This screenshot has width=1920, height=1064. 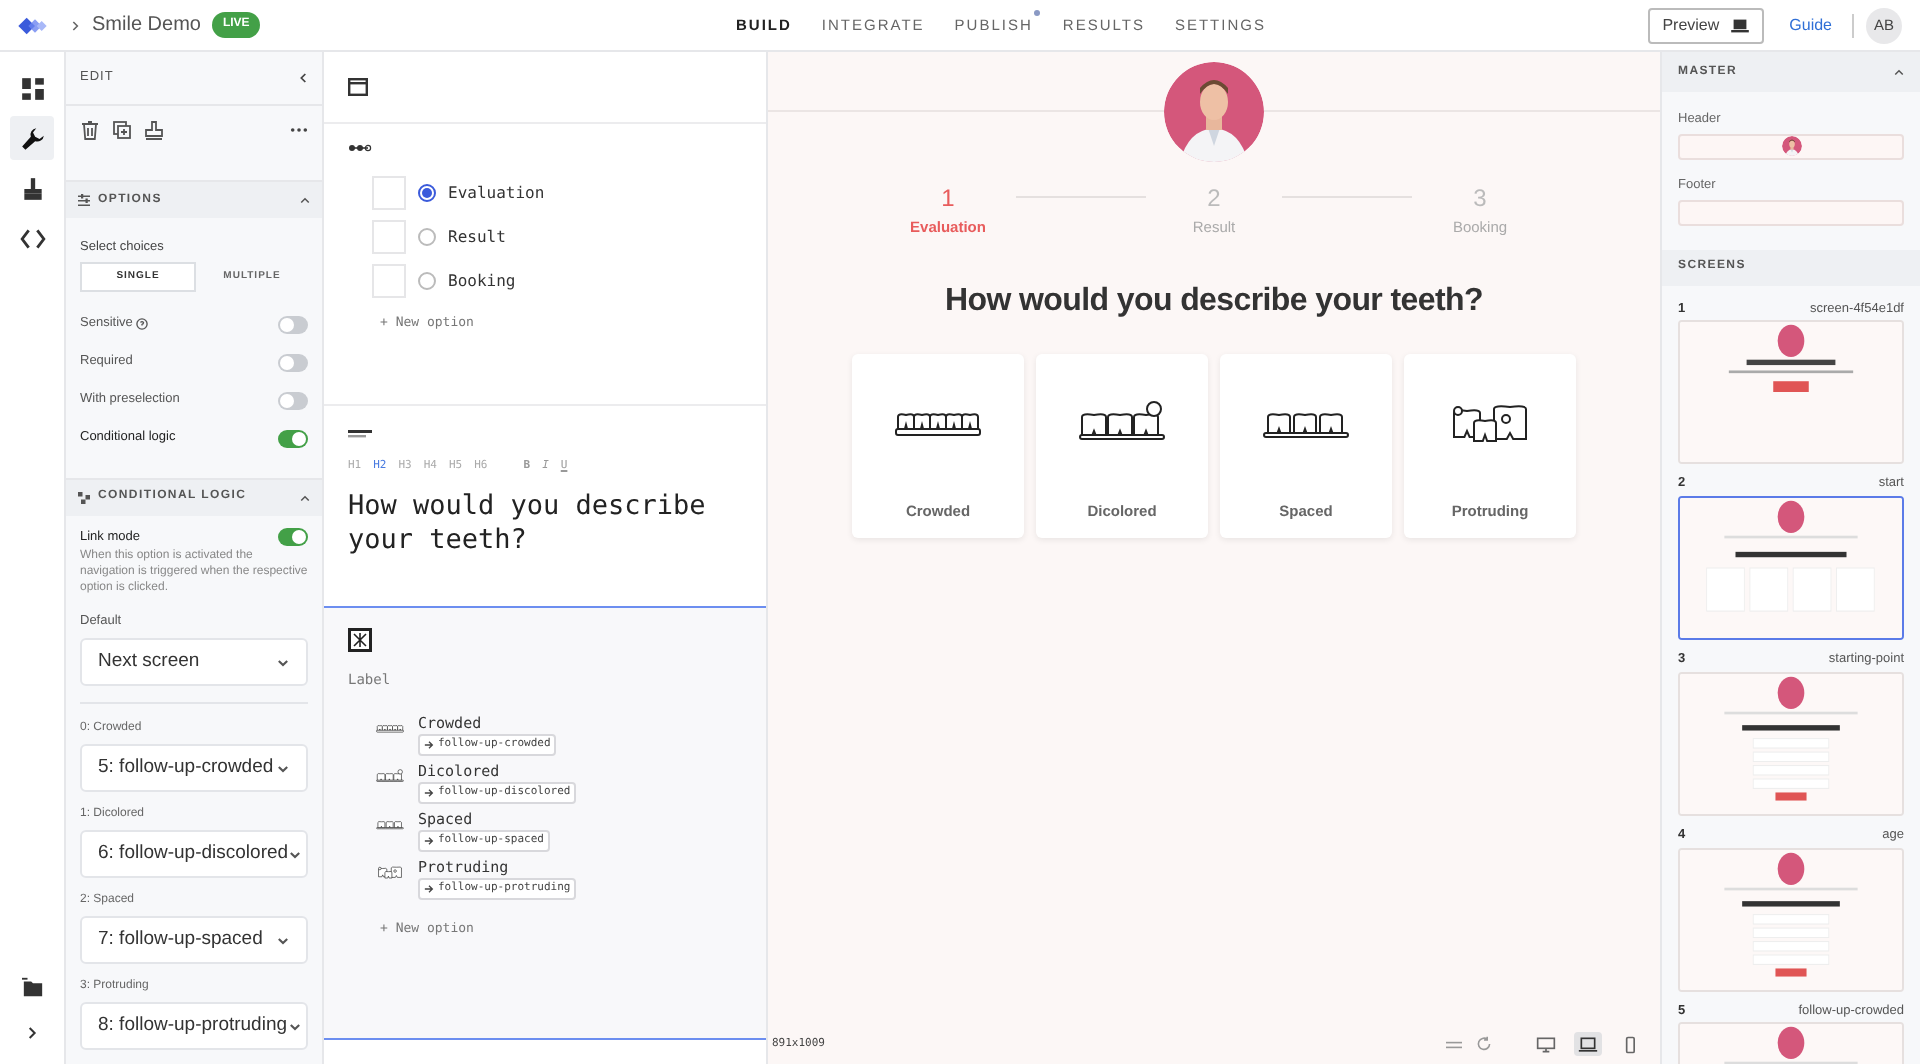 What do you see at coordinates (304, 77) in the screenshot?
I see `collapse-icon` at bounding box center [304, 77].